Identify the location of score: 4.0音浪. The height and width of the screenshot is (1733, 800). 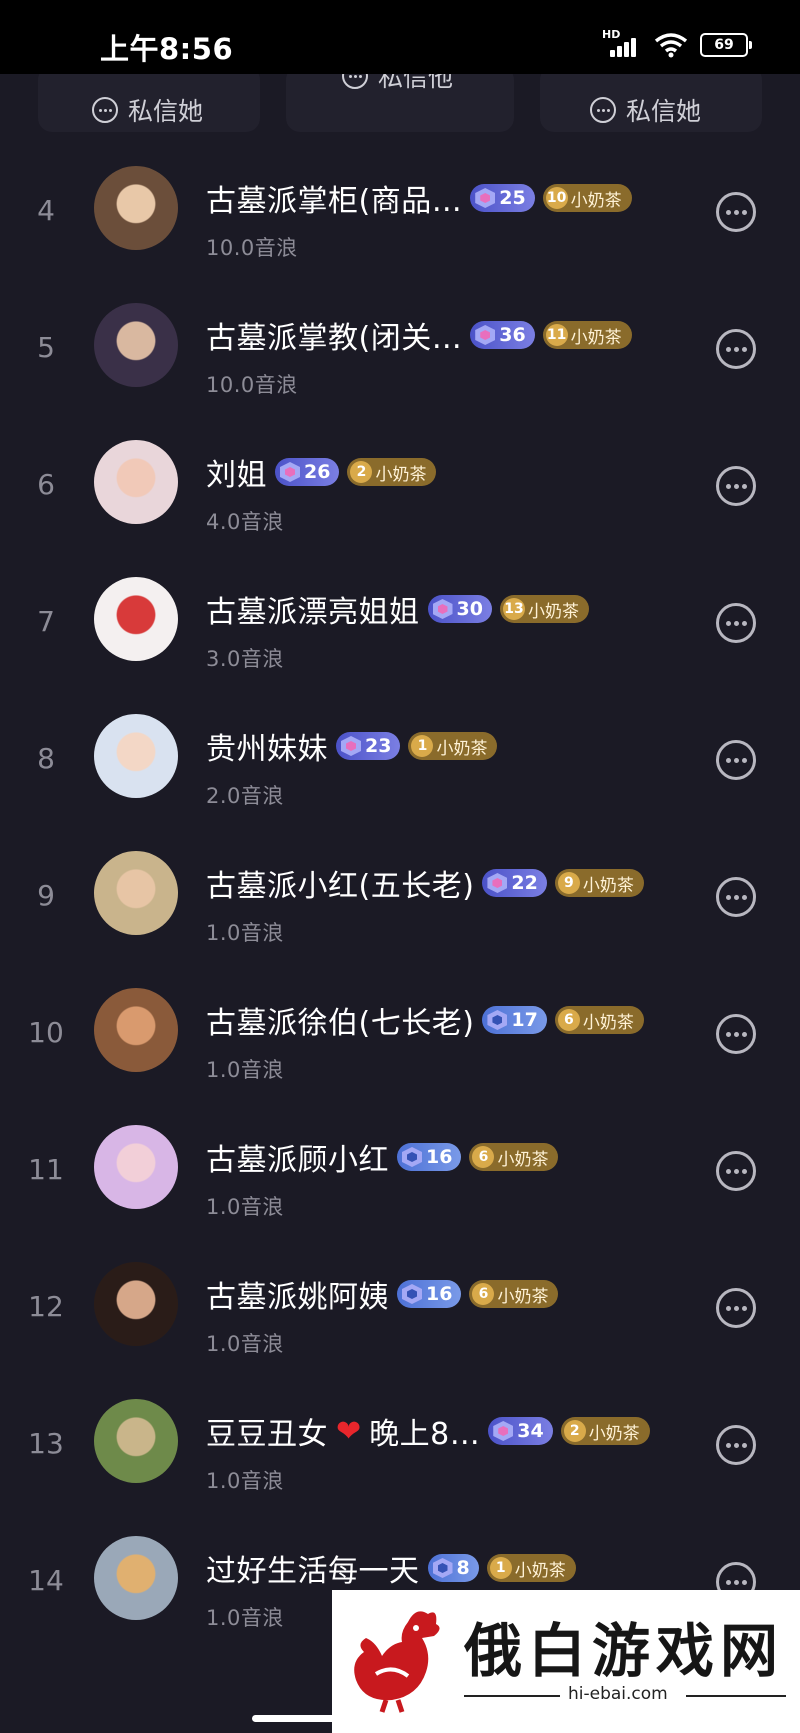
(245, 522).